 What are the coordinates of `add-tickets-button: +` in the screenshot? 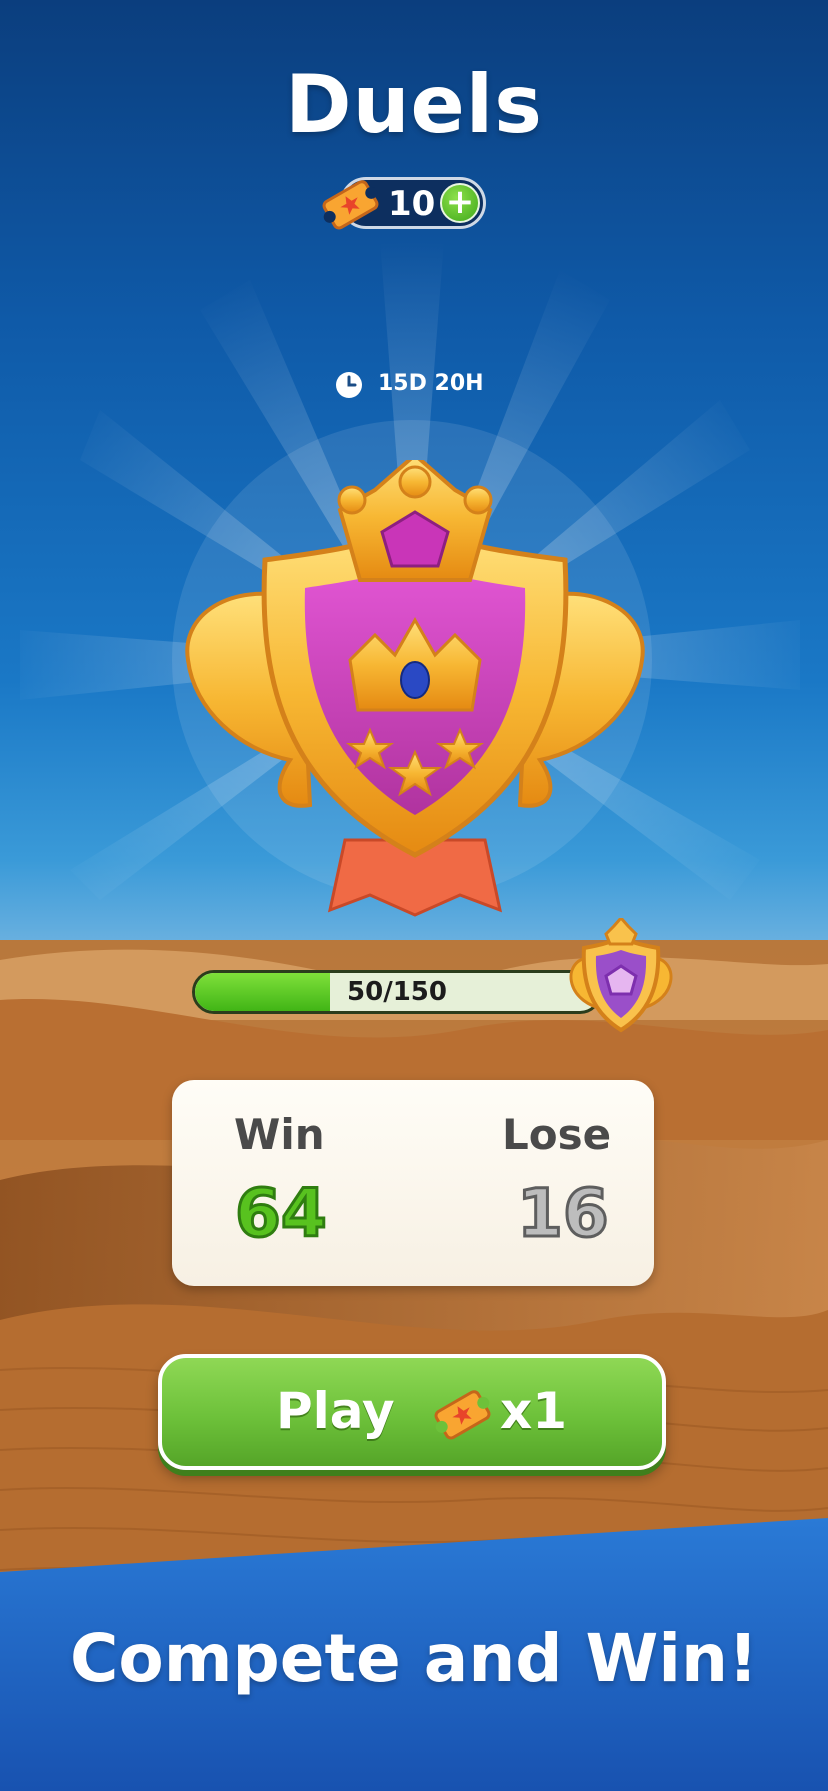 It's located at (460, 203).